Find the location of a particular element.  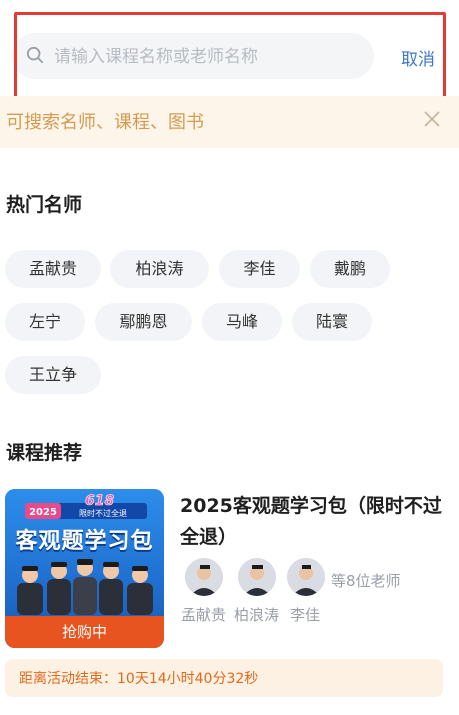

teacher-chip: 鄢鹏恩 is located at coordinates (143, 322).